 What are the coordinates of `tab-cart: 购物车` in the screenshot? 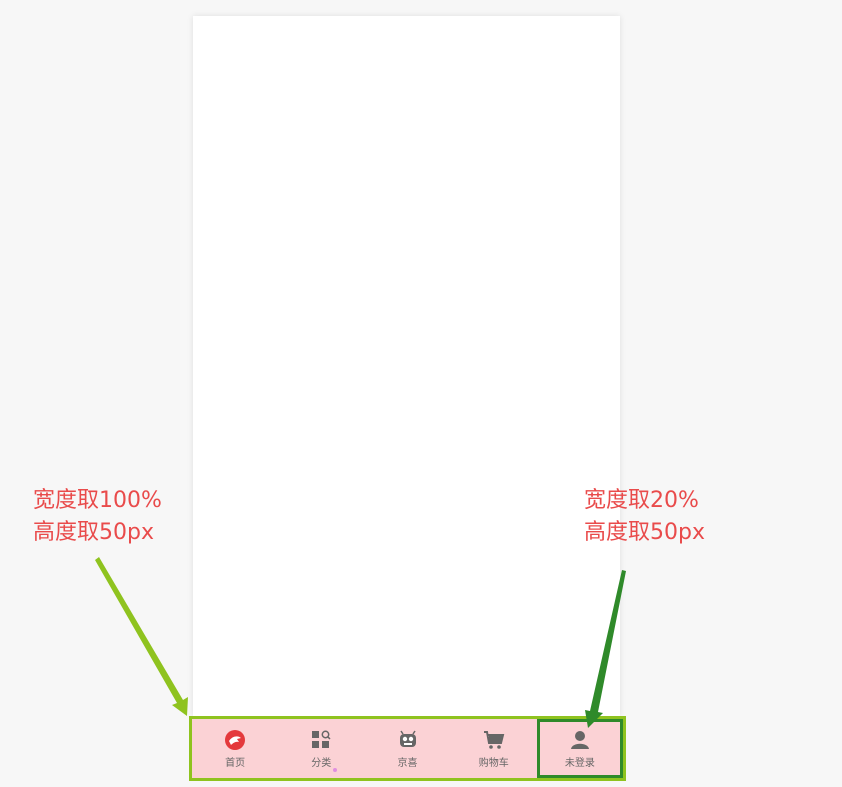 It's located at (494, 748).